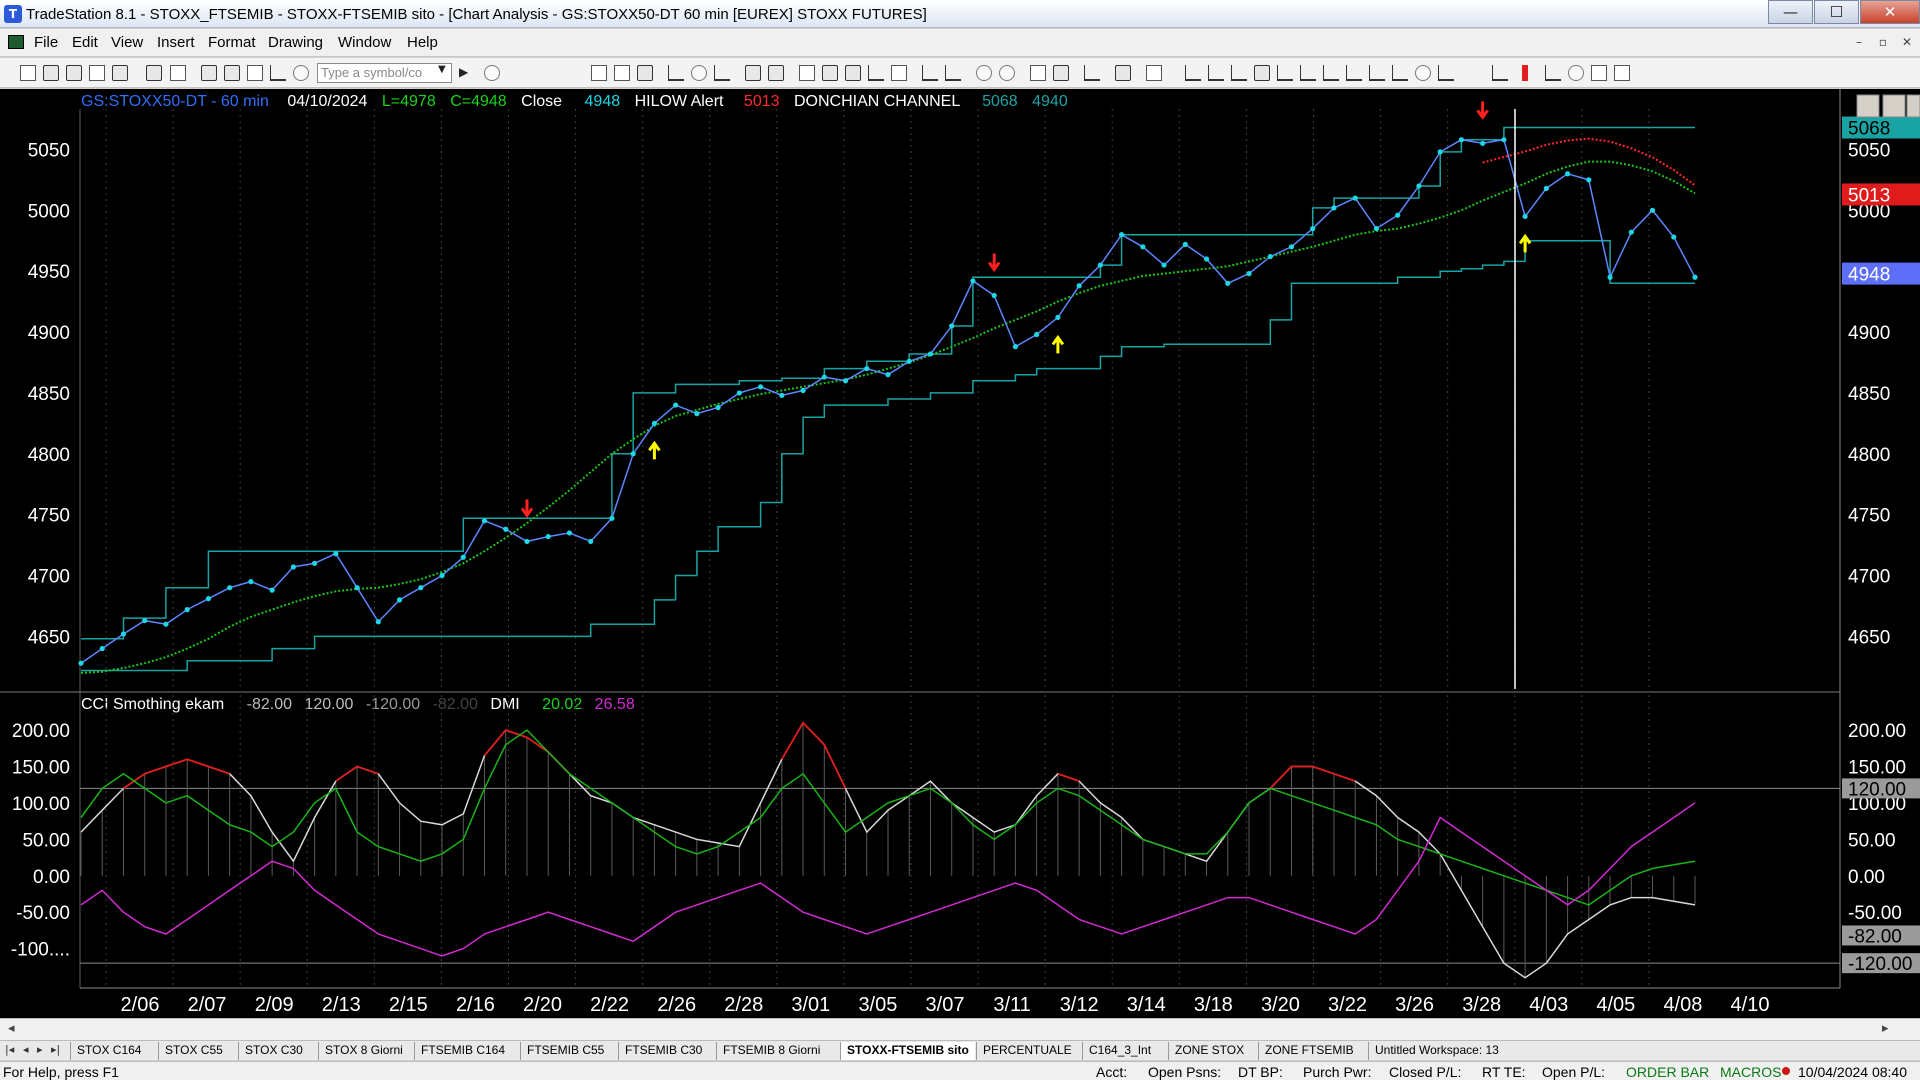  Describe the element at coordinates (1331, 73) in the screenshot. I see `gann-icon` at that location.